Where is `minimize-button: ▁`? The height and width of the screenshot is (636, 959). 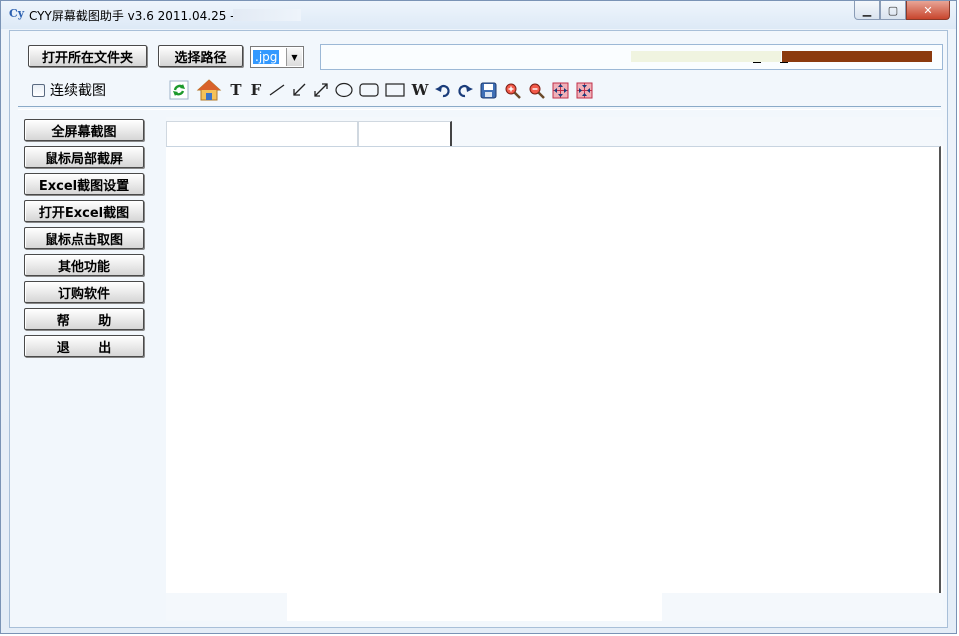 minimize-button: ▁ is located at coordinates (867, 10).